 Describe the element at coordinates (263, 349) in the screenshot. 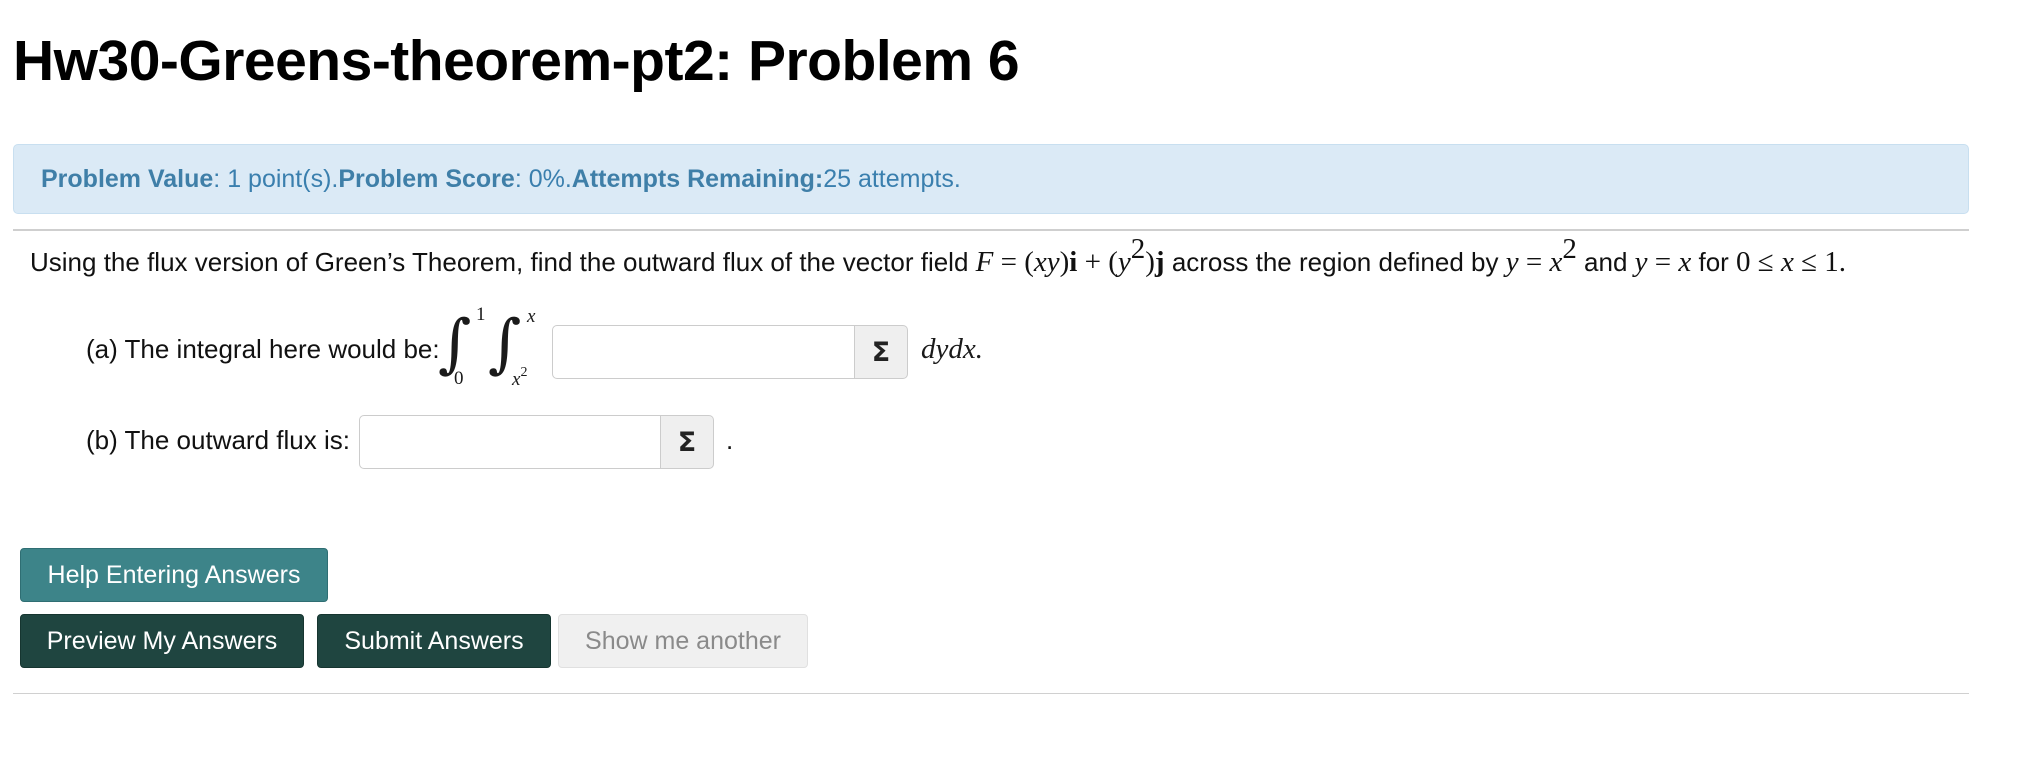

I see `part-a-label: (a) The integral here would be:` at that location.